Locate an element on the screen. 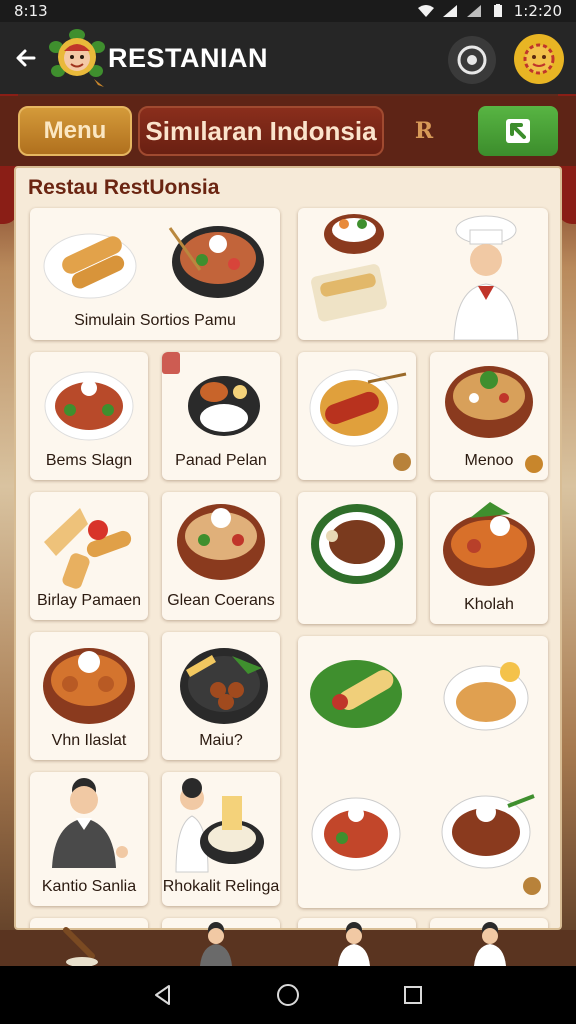  menu-card: Simulain Sortios Pamu is located at coordinates (155, 274).